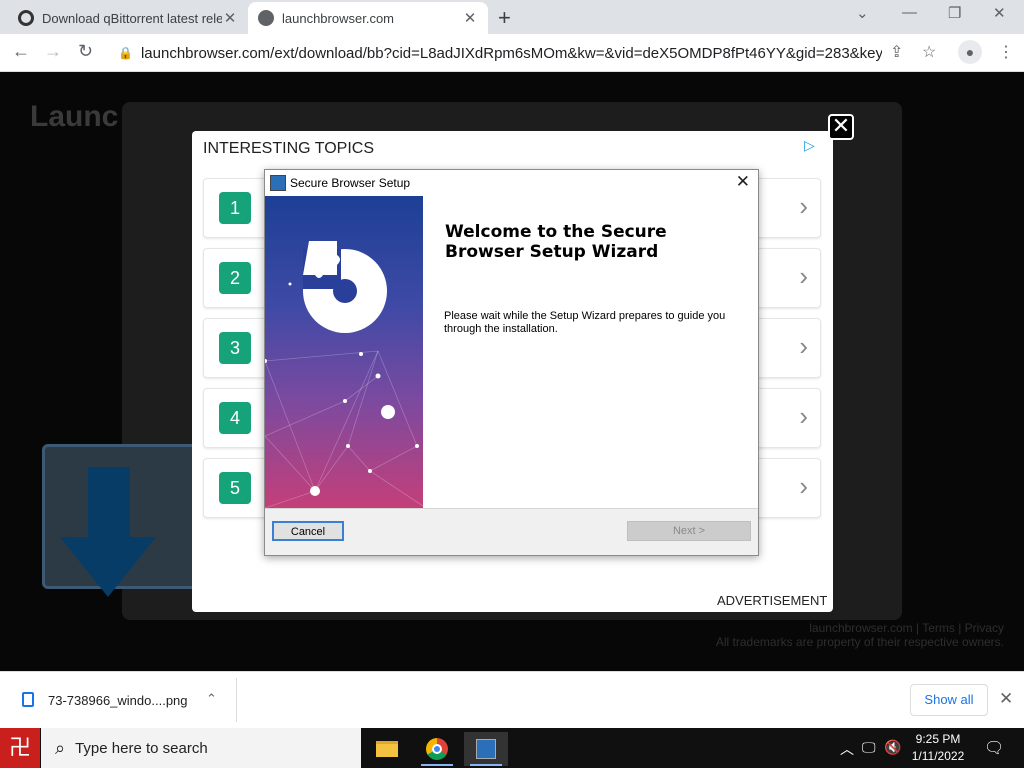 This screenshot has height=768, width=1024. Describe the element at coordinates (892, 747) in the screenshot. I see `volume-muted-icon: 🔇` at that location.